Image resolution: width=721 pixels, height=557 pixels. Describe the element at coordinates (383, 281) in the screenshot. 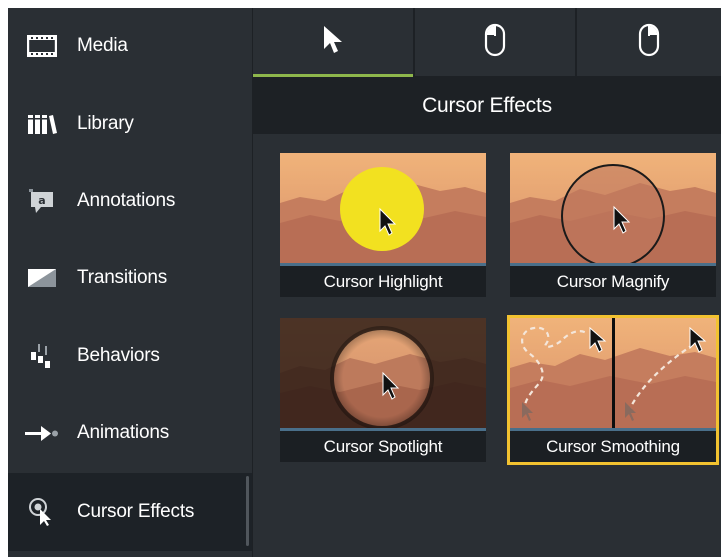

I see `effect-card-label: Cursor Highlight` at that location.